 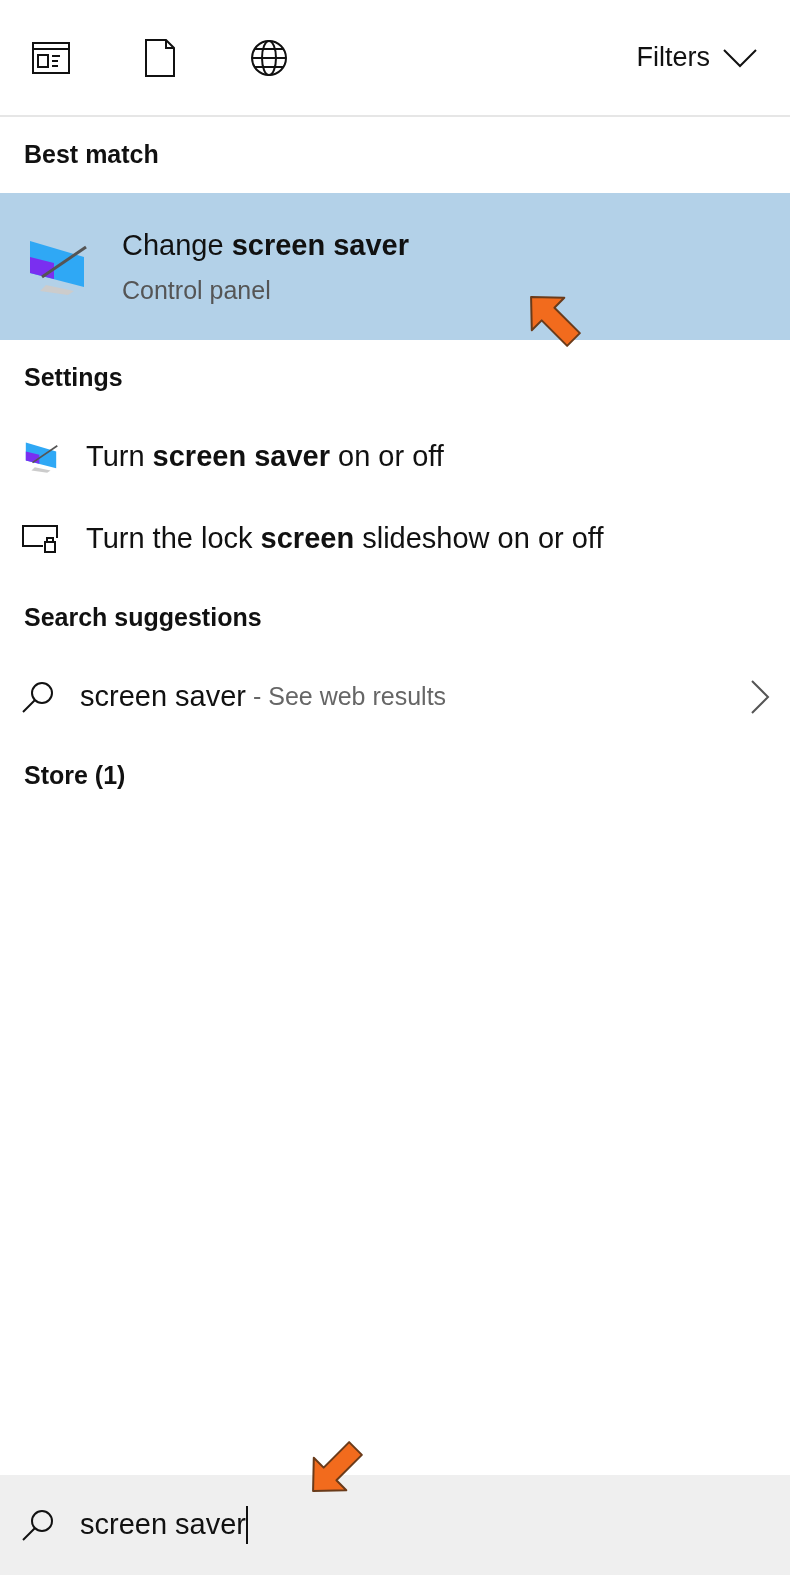 What do you see at coordinates (395, 266) in the screenshot?
I see `result-item: Change screen saver Control panel` at bounding box center [395, 266].